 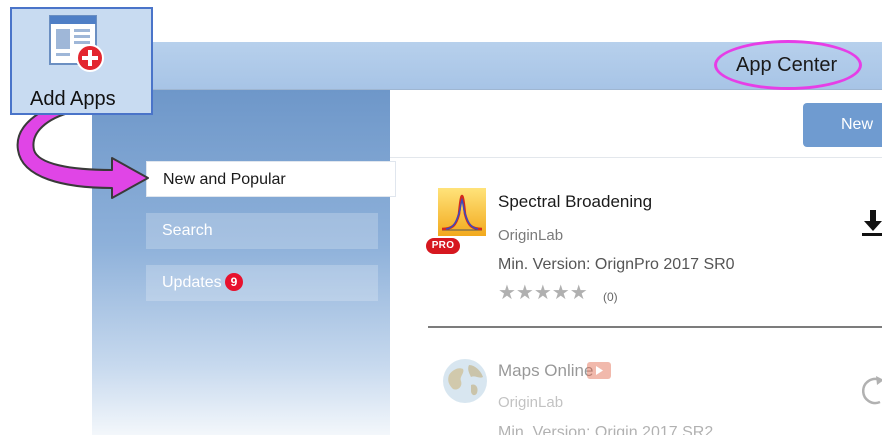 I want to click on download-icon, so click(x=872, y=223).